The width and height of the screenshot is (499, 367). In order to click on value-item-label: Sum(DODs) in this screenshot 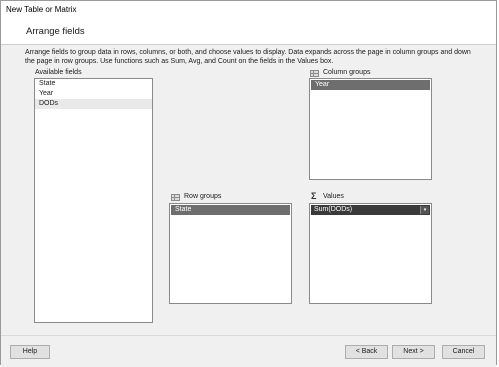, I will do `click(333, 209)`.